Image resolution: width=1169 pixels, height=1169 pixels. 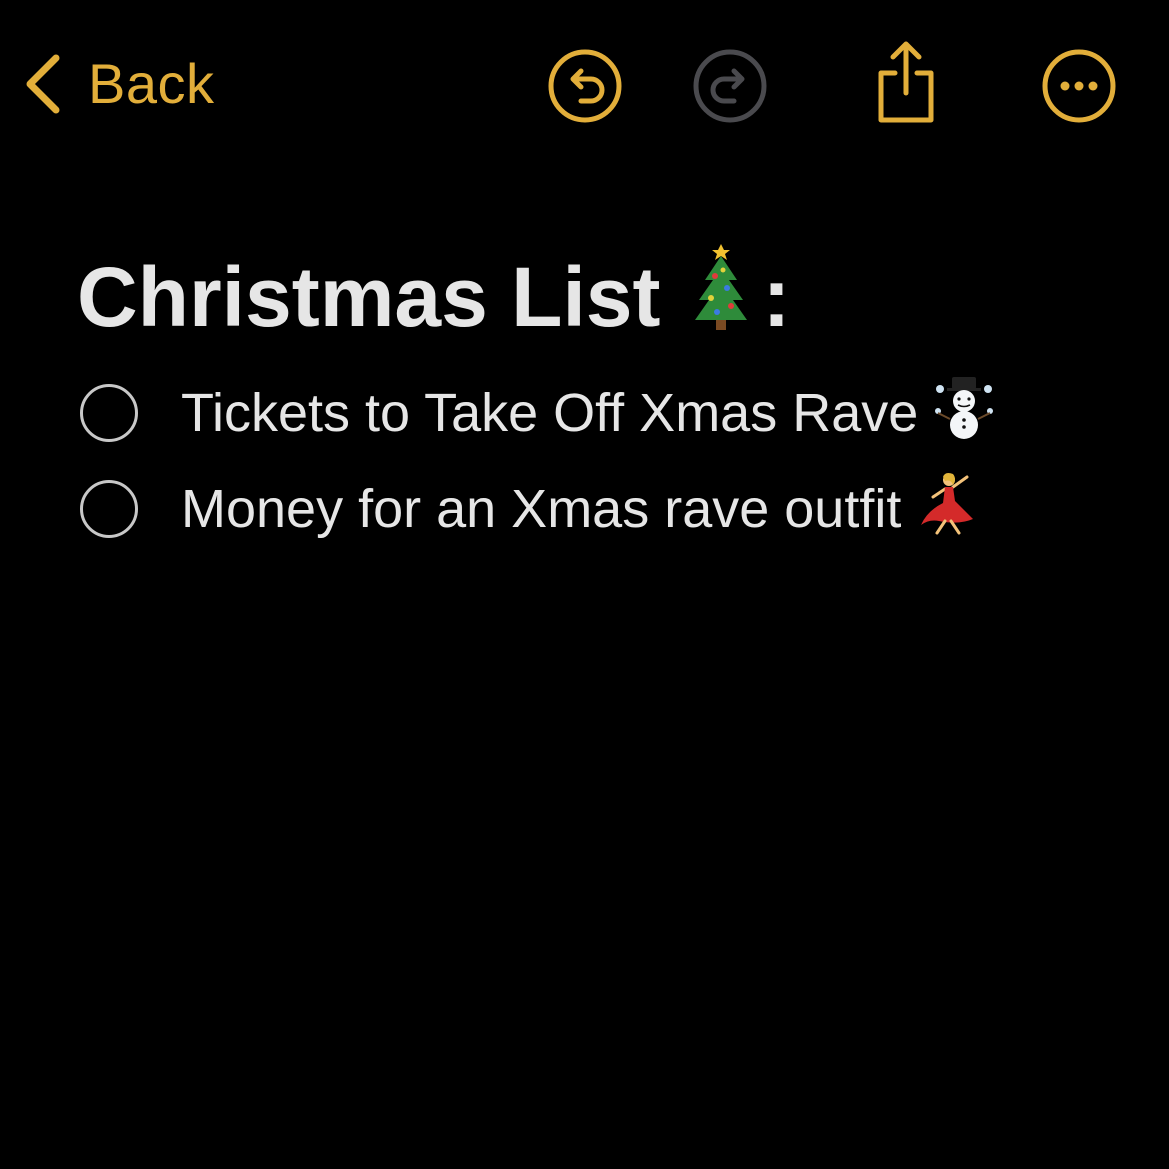 I want to click on checklist-item: Tickets to Take Off Xmas Rave, so click(x=607, y=413).